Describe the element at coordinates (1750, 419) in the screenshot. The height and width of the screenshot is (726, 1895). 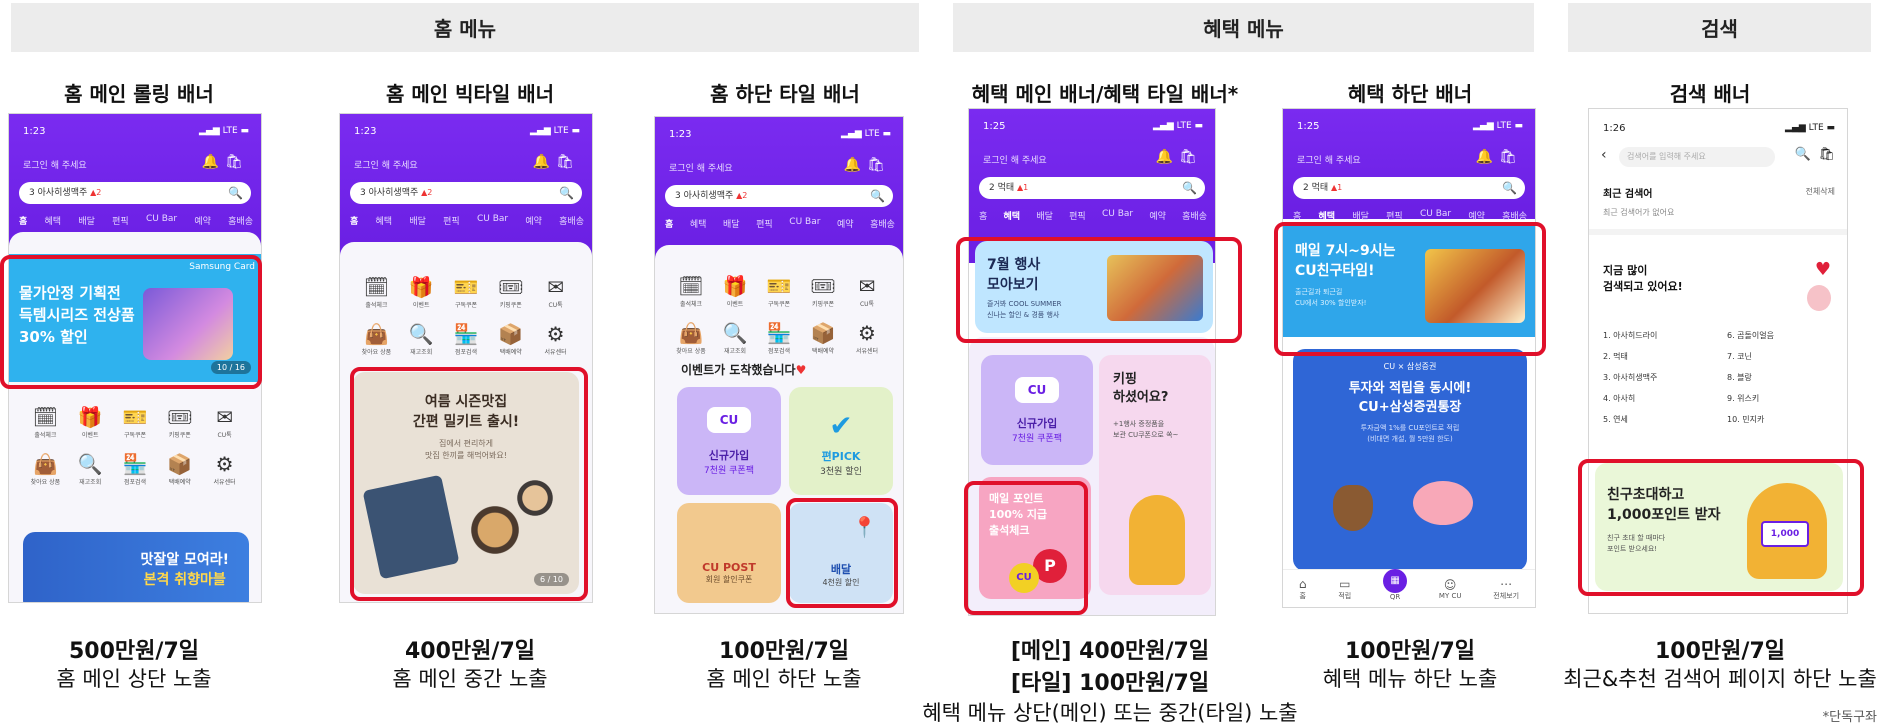
I see `rank-item: 10. 민지카` at that location.